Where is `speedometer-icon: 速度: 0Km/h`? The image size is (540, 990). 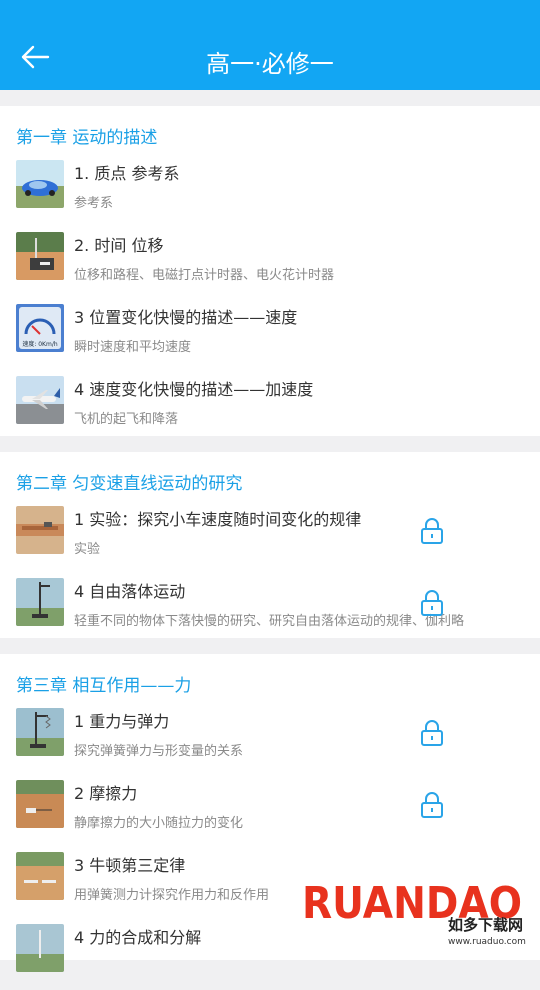
speedometer-icon: 速度: 0Km/h is located at coordinates (40, 328).